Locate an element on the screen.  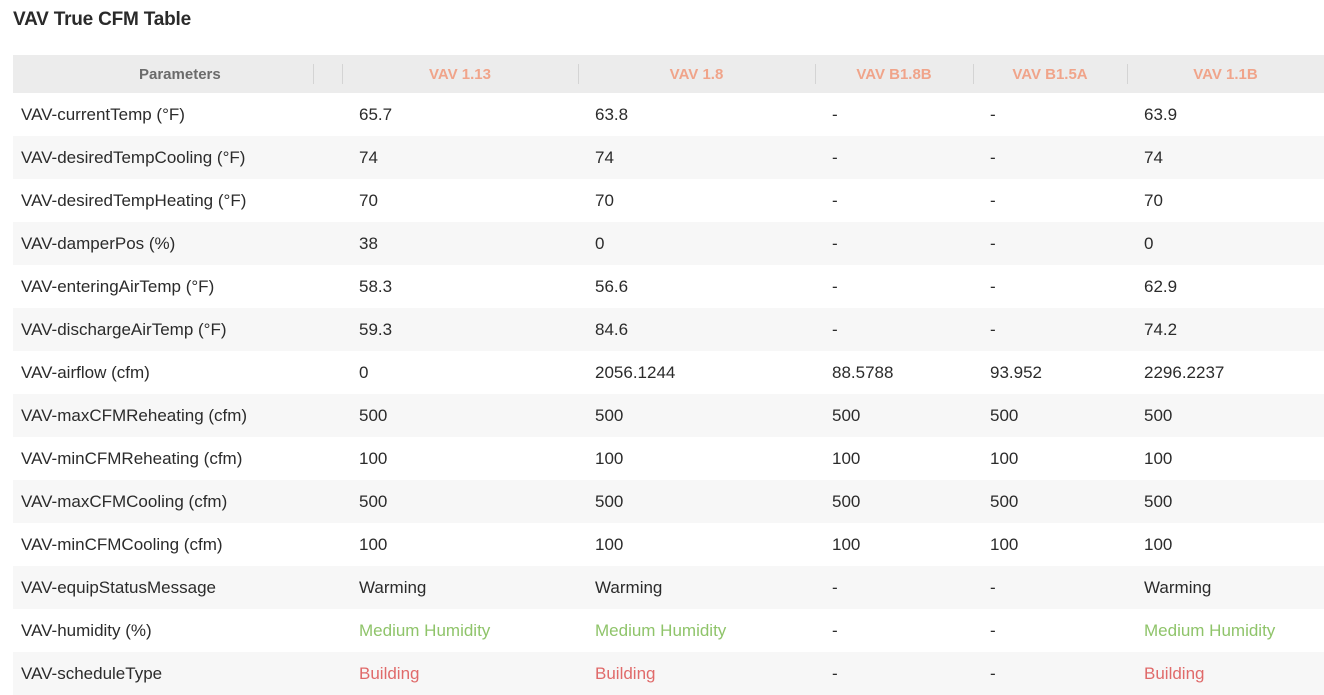
table-row: VAV-enteringAirTemp (°F) 58.3 56.6 - - 62.9 is located at coordinates (668, 286).